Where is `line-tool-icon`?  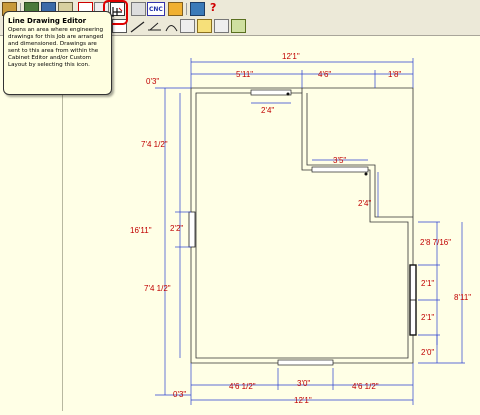
line-tool-icon is located at coordinates (137, 26).